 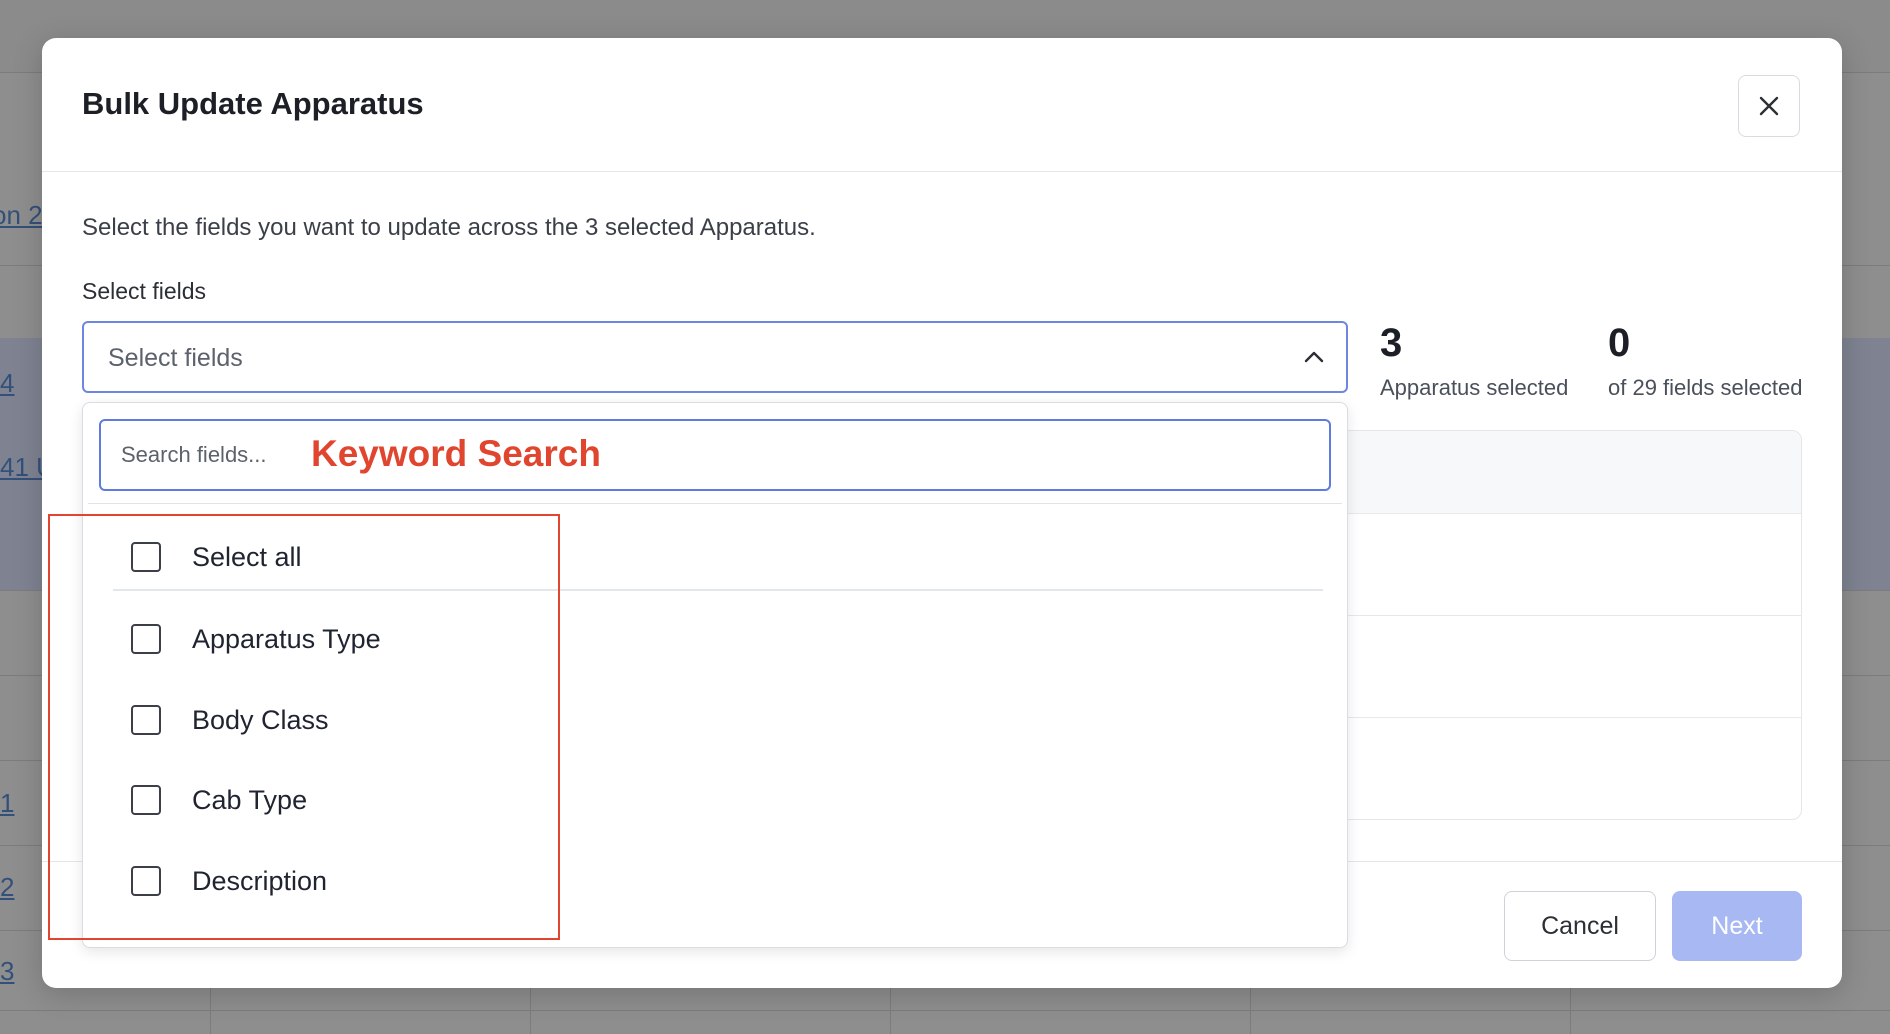 What do you see at coordinates (718, 590) in the screenshot?
I see `select-all-divider` at bounding box center [718, 590].